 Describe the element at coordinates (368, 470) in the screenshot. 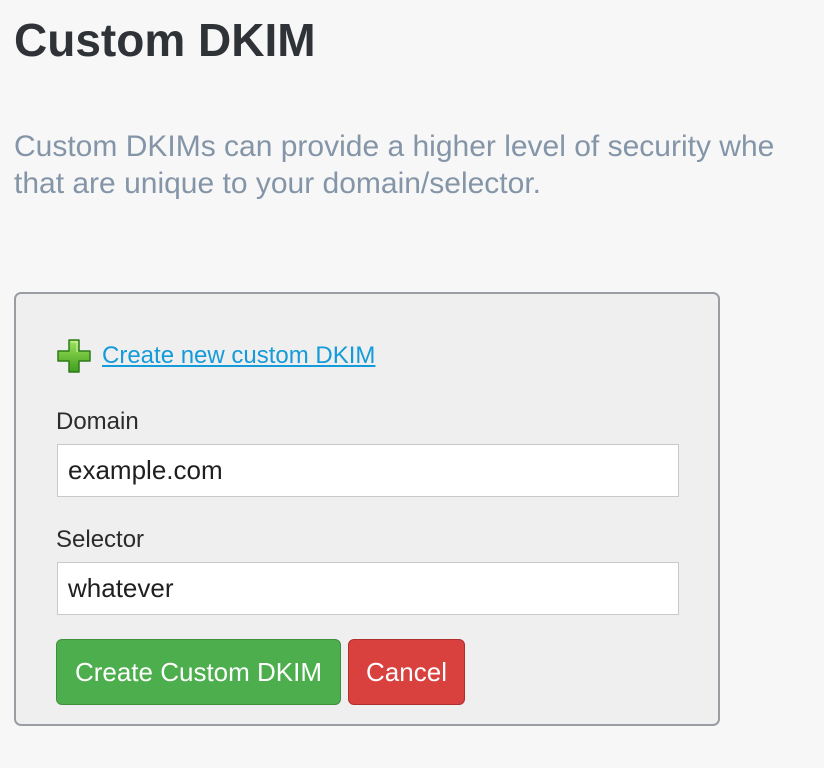

I see `domain-input` at that location.